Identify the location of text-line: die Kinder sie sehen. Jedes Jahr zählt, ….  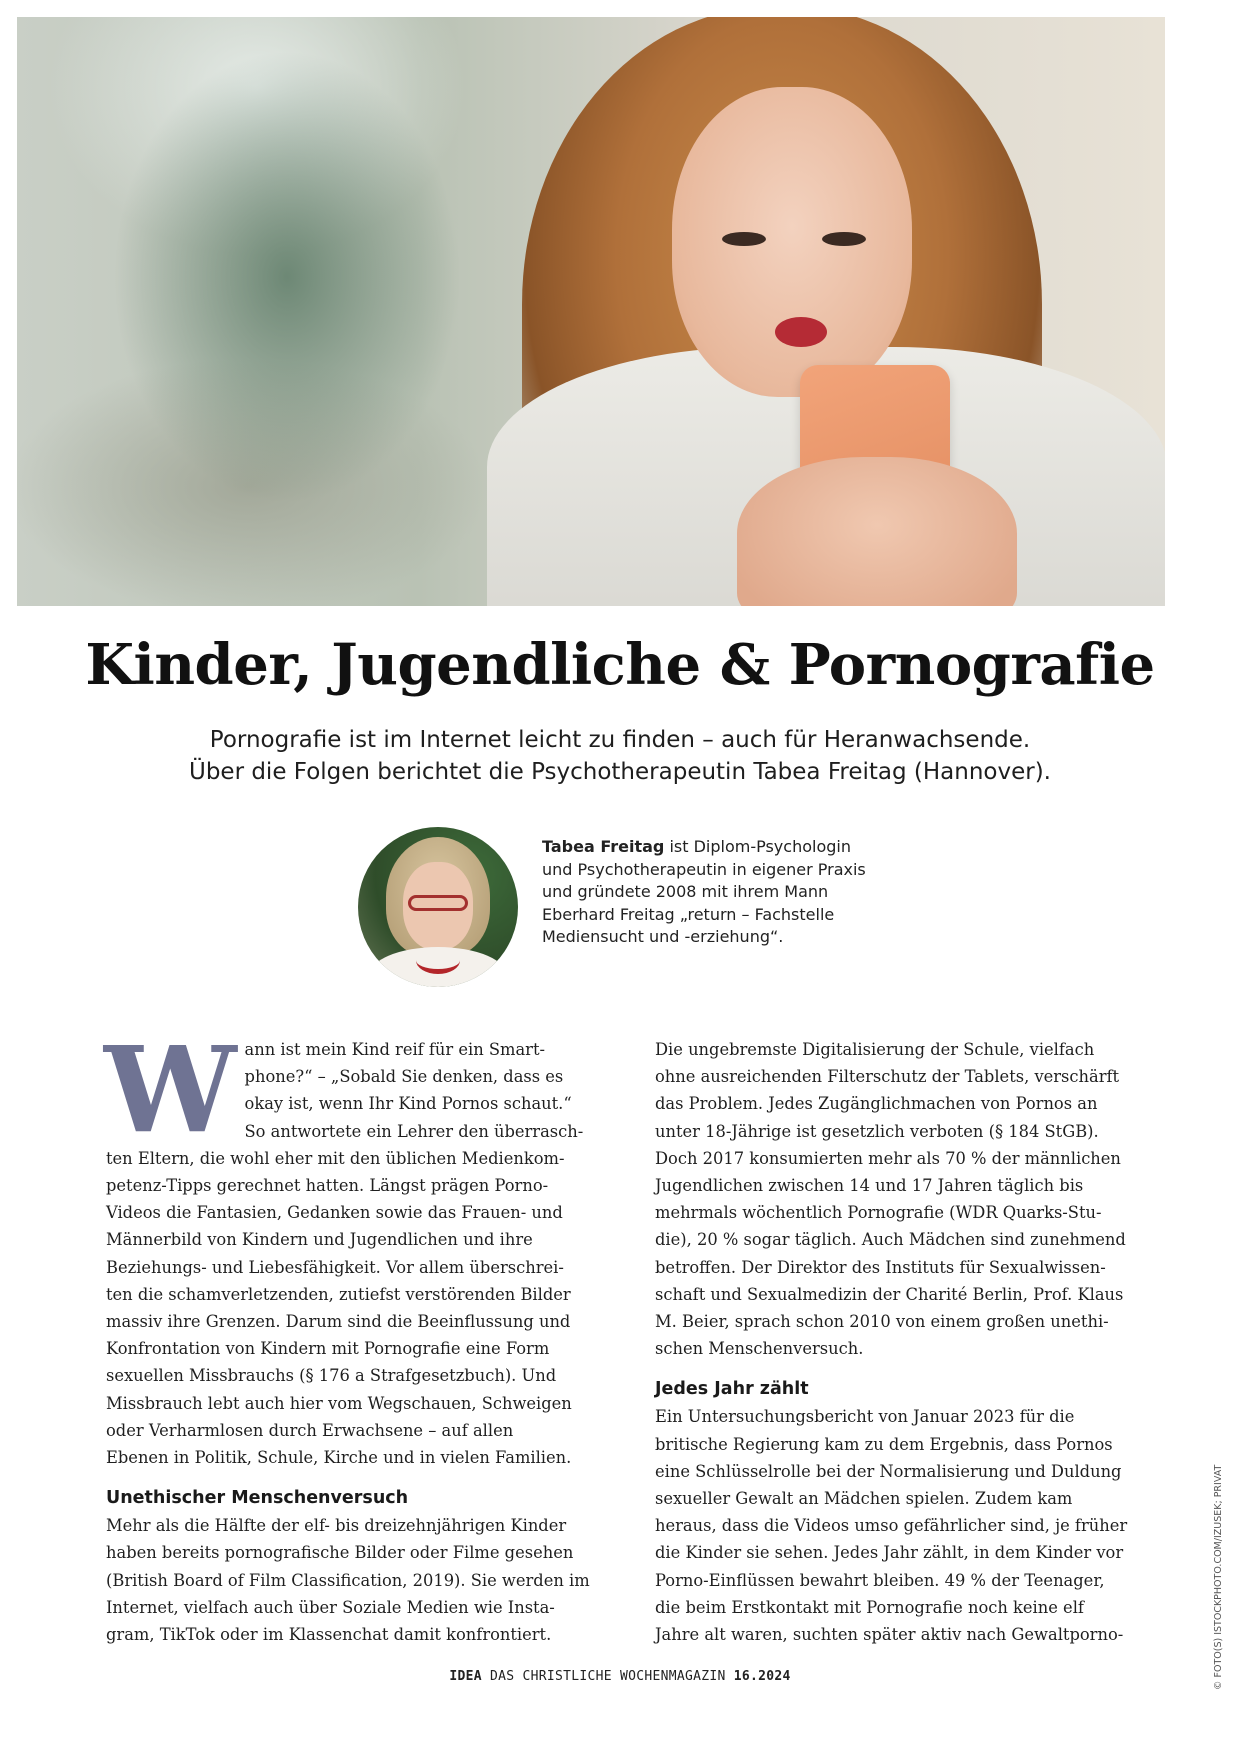
(889, 1553).